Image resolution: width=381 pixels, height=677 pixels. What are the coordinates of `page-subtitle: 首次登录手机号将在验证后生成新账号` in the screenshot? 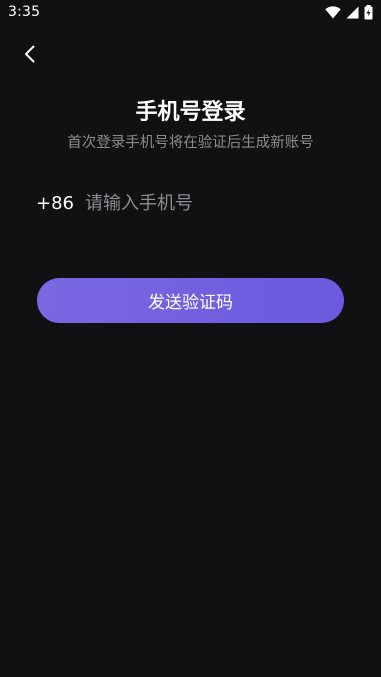 It's located at (190, 143).